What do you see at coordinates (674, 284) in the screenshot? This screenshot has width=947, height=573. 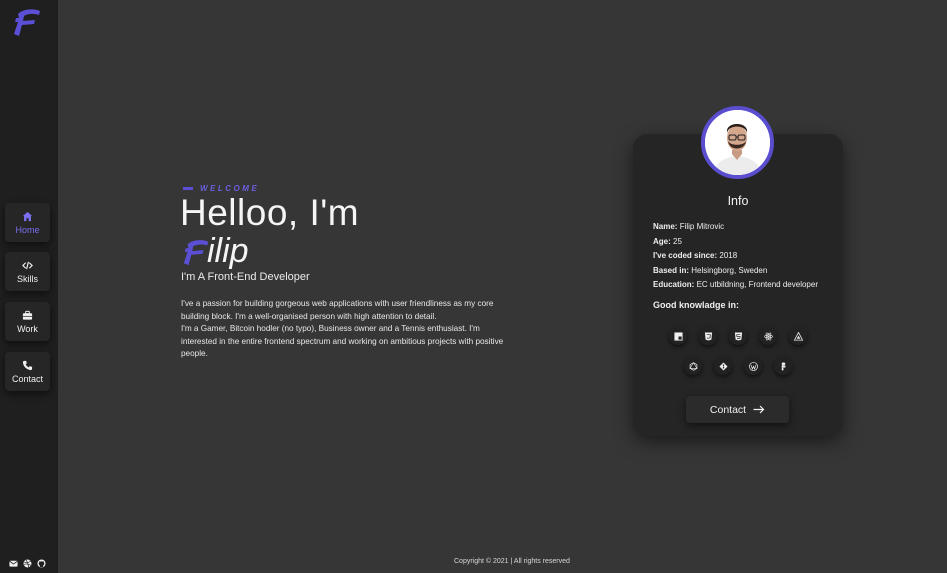 I see `info-label: Education:` at bounding box center [674, 284].